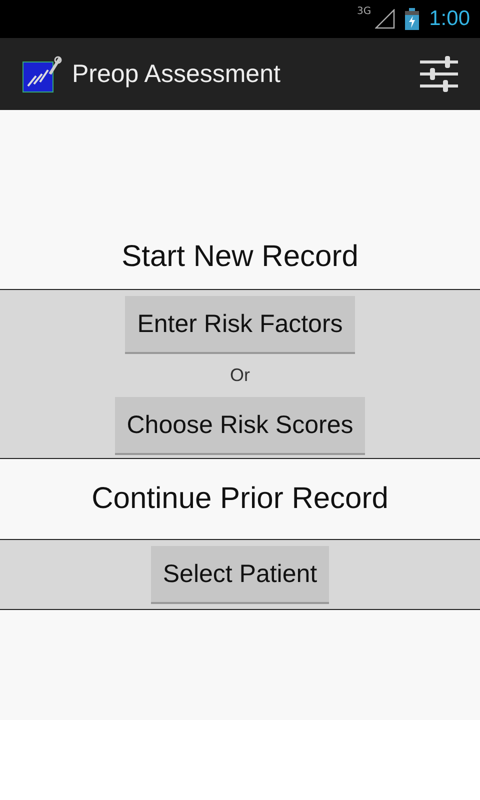 The height and width of the screenshot is (800, 480). What do you see at coordinates (43, 74) in the screenshot?
I see `app-logo-icon` at bounding box center [43, 74].